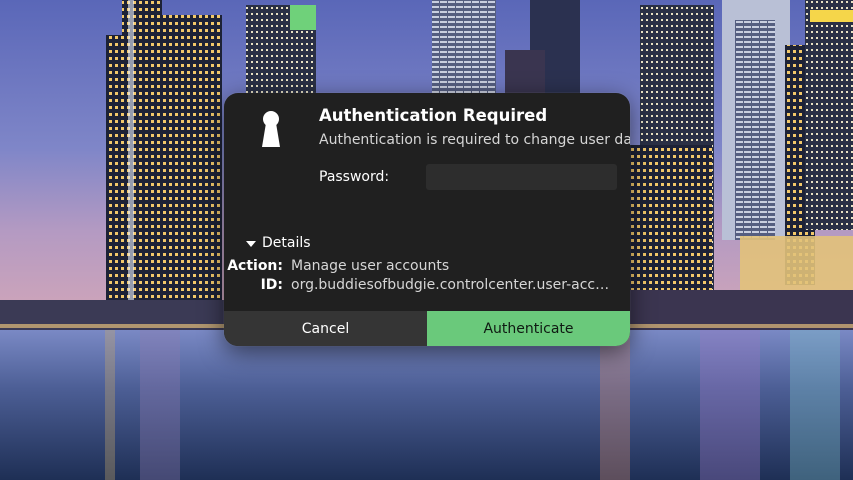 The width and height of the screenshot is (853, 480). I want to click on keyhole-icon, so click(271, 129).